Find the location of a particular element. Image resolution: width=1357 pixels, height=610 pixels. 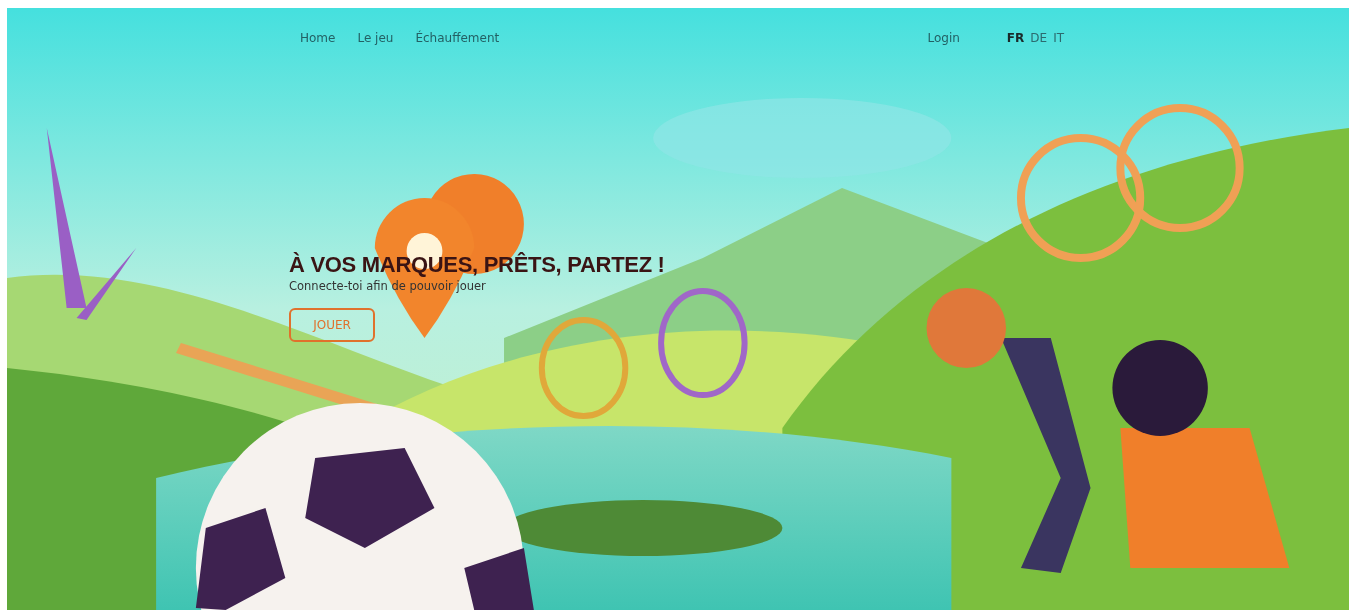

hero-subtitle: Connecte-toi afin de pouvoir jouer is located at coordinates (387, 286).